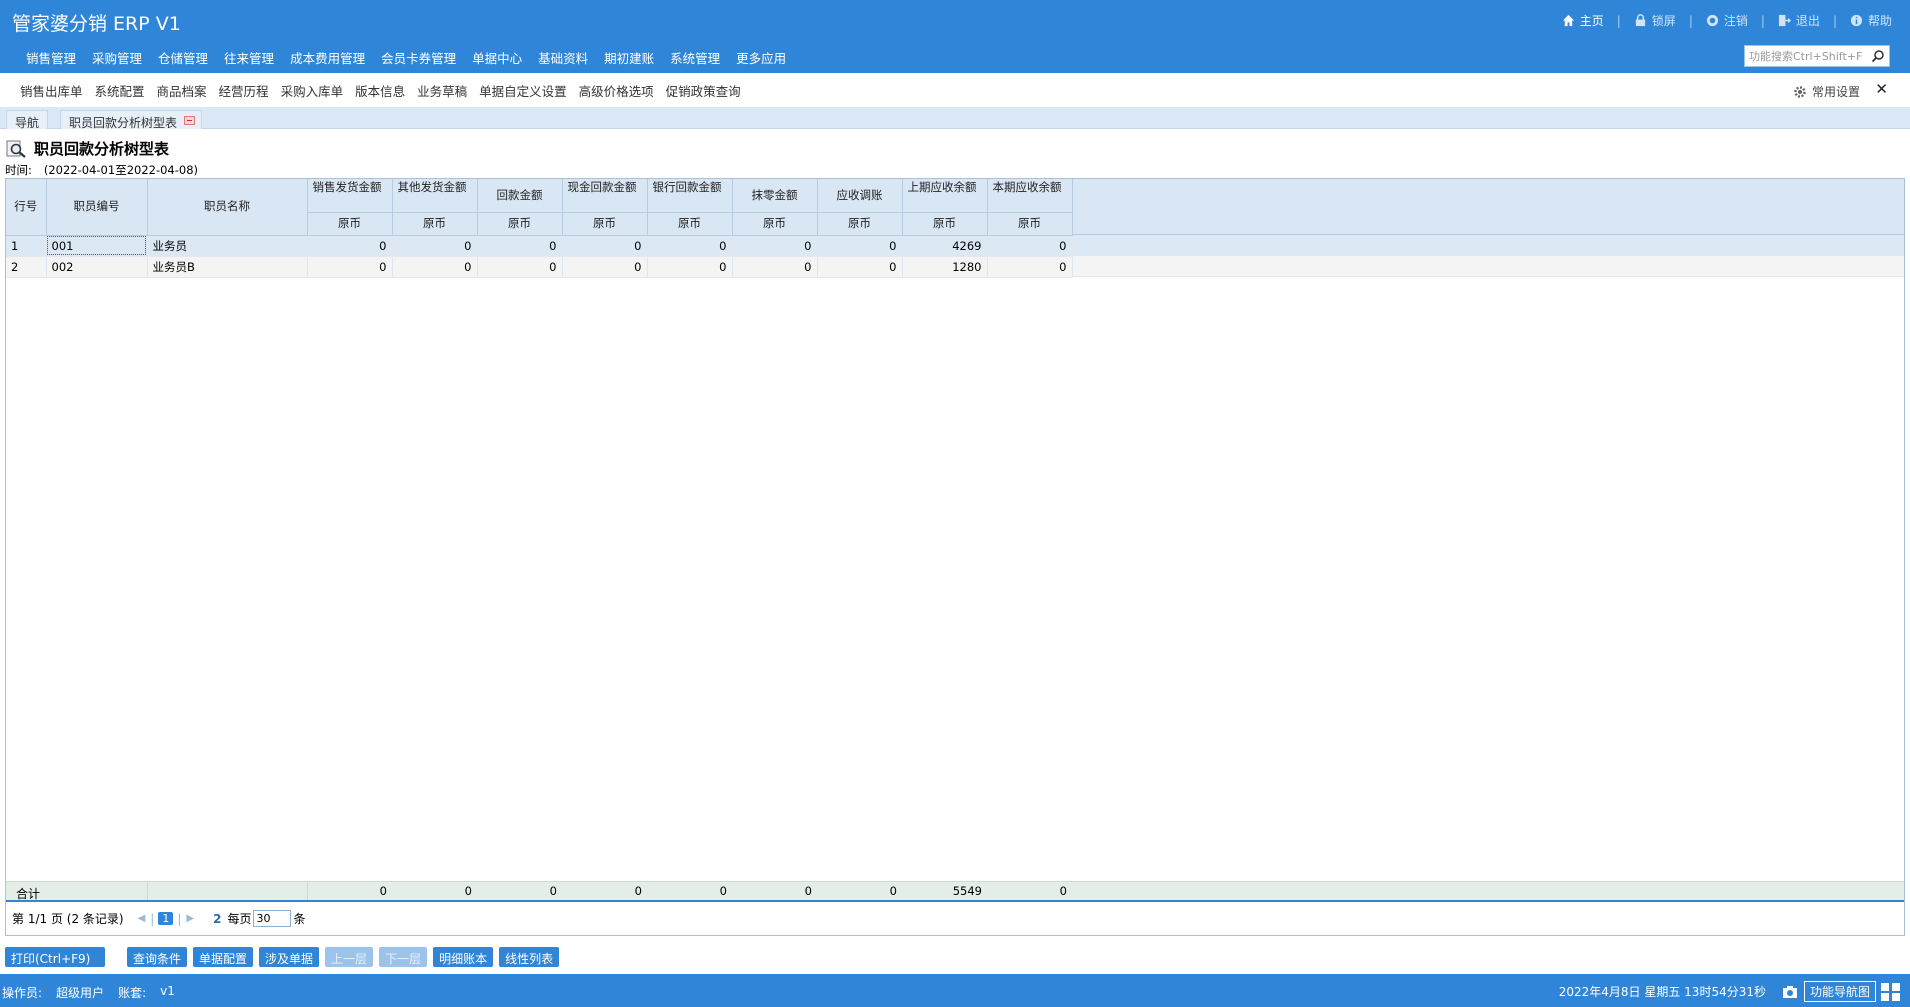 This screenshot has width=1910, height=1007. What do you see at coordinates (26, 207) in the screenshot?
I see `col-header-row-no: 行号` at bounding box center [26, 207].